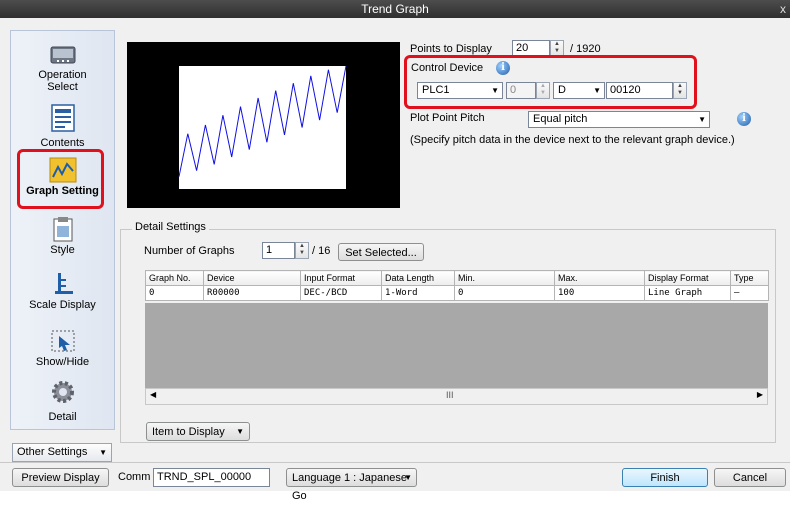 The image size is (790, 505). Describe the element at coordinates (189, 251) in the screenshot. I see `number-of-graphs-label: Number of Graphs` at that location.